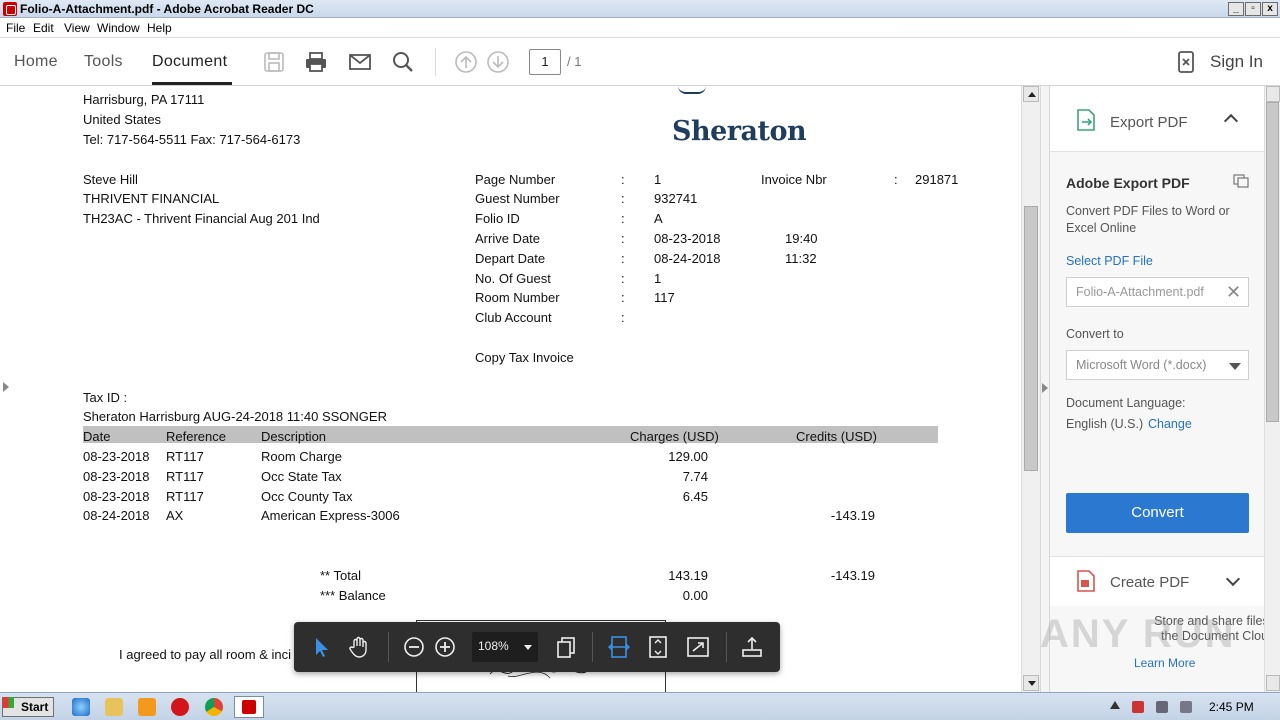  What do you see at coordinates (493, 646) in the screenshot?
I see `zoom-level-value: 108%` at bounding box center [493, 646].